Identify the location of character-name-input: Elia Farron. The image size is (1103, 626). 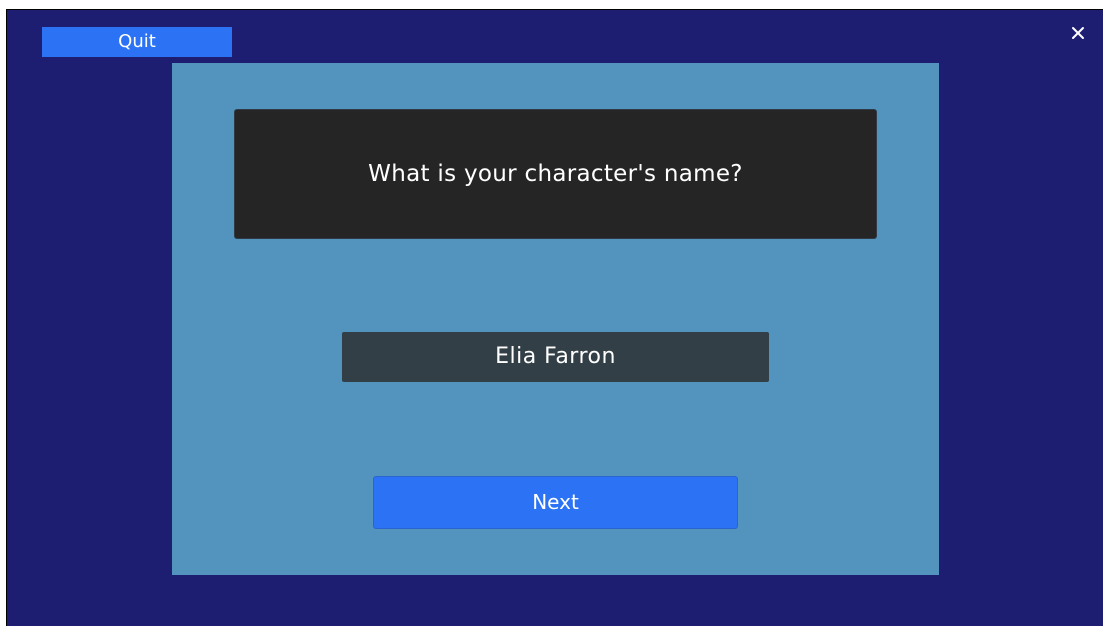
(555, 357).